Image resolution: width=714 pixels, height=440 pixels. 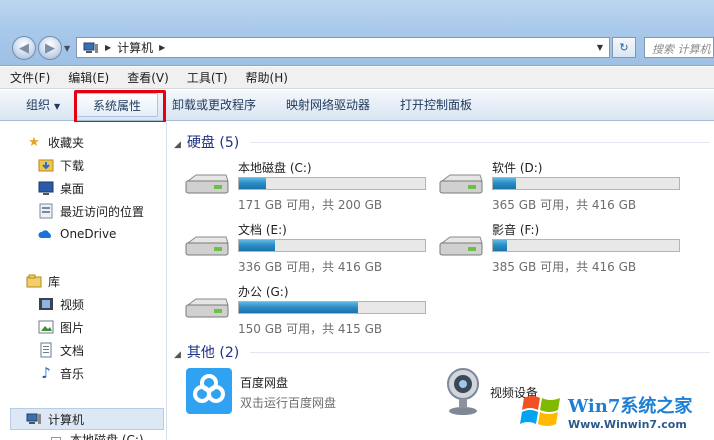 What do you see at coordinates (72, 165) in the screenshot?
I see `sidebar-item-label: 下载` at bounding box center [72, 165].